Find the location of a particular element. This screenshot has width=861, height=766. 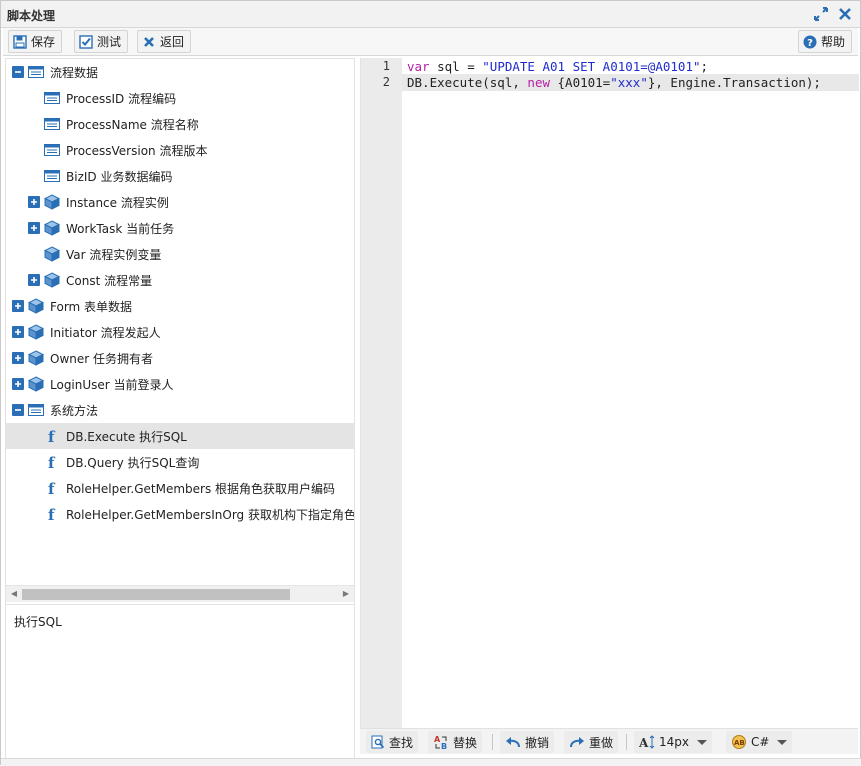

save-button: 保存 is located at coordinates (35, 41).